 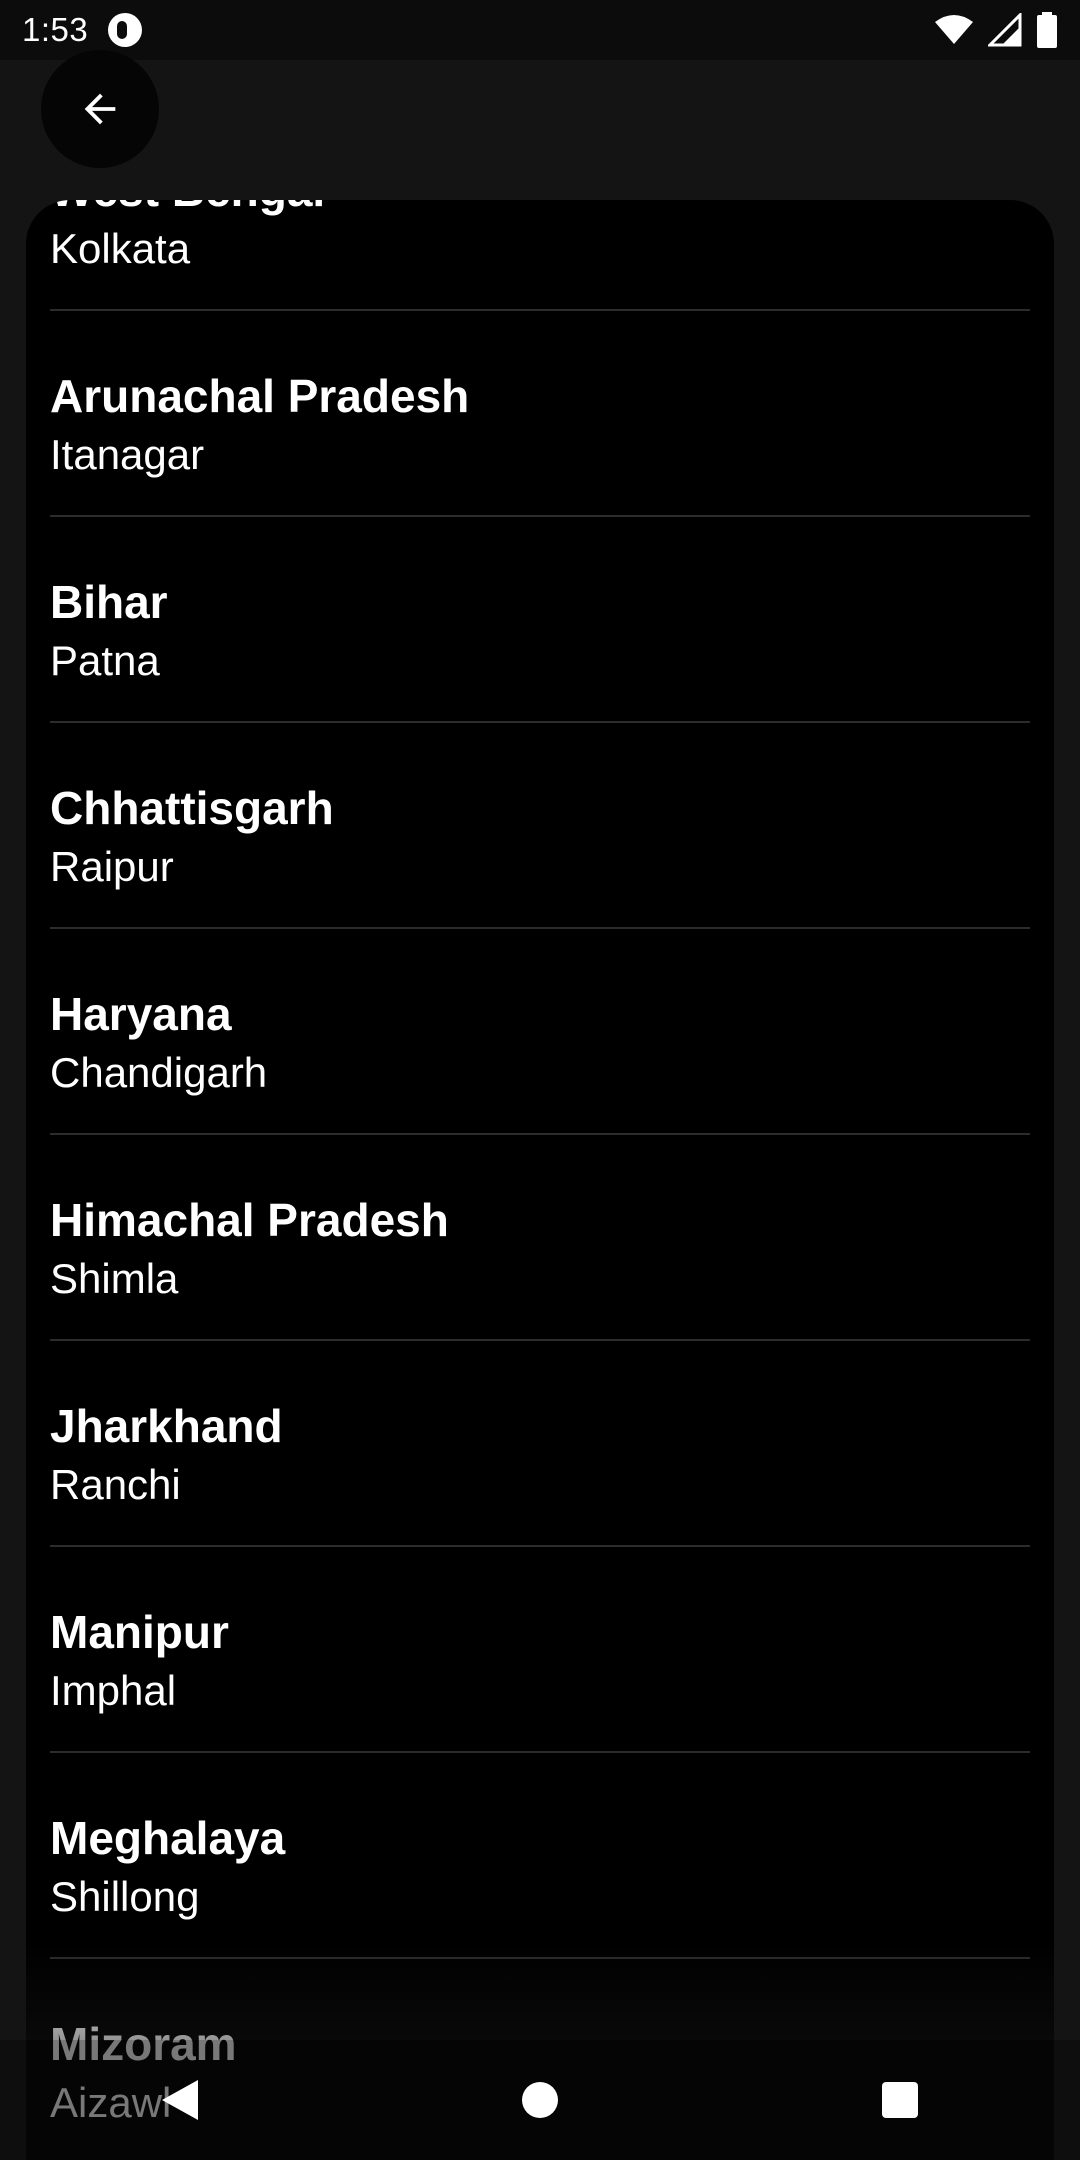 I want to click on capital-name: Patna, so click(x=105, y=660).